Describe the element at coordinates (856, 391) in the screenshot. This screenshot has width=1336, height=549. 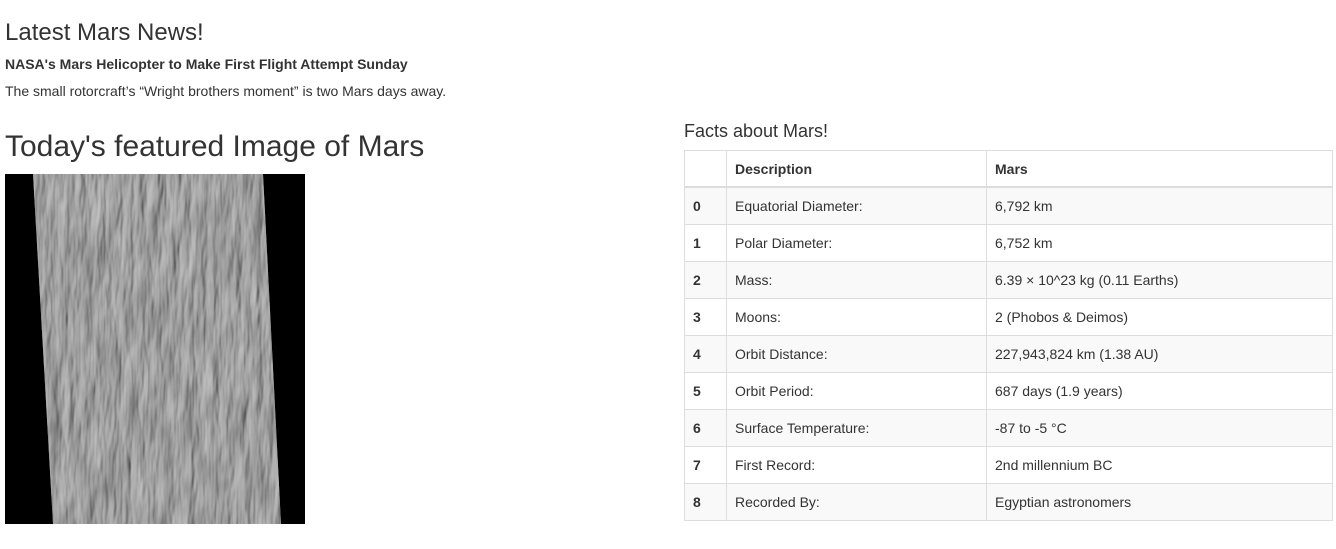
I see `row-description: Orbit Period:` at that location.